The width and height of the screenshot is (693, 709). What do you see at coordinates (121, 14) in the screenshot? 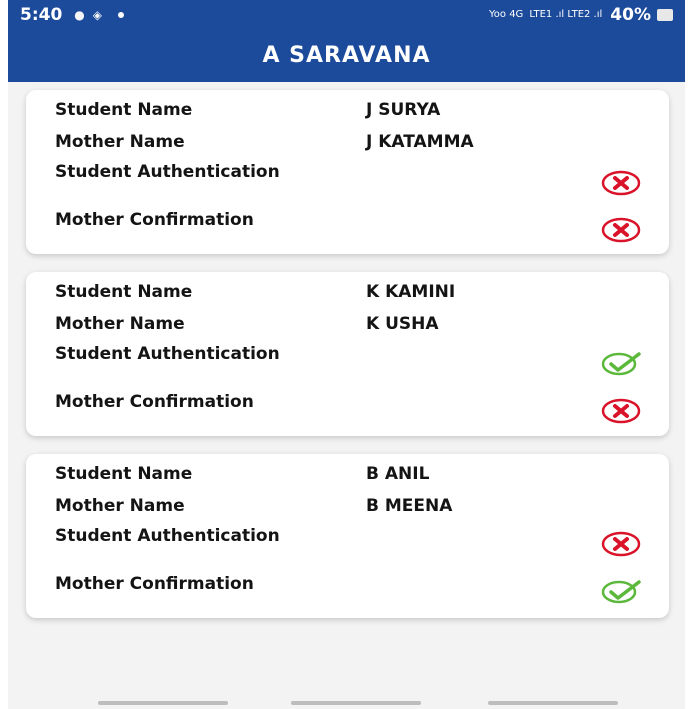
I see `notification-dot-icon` at bounding box center [121, 14].